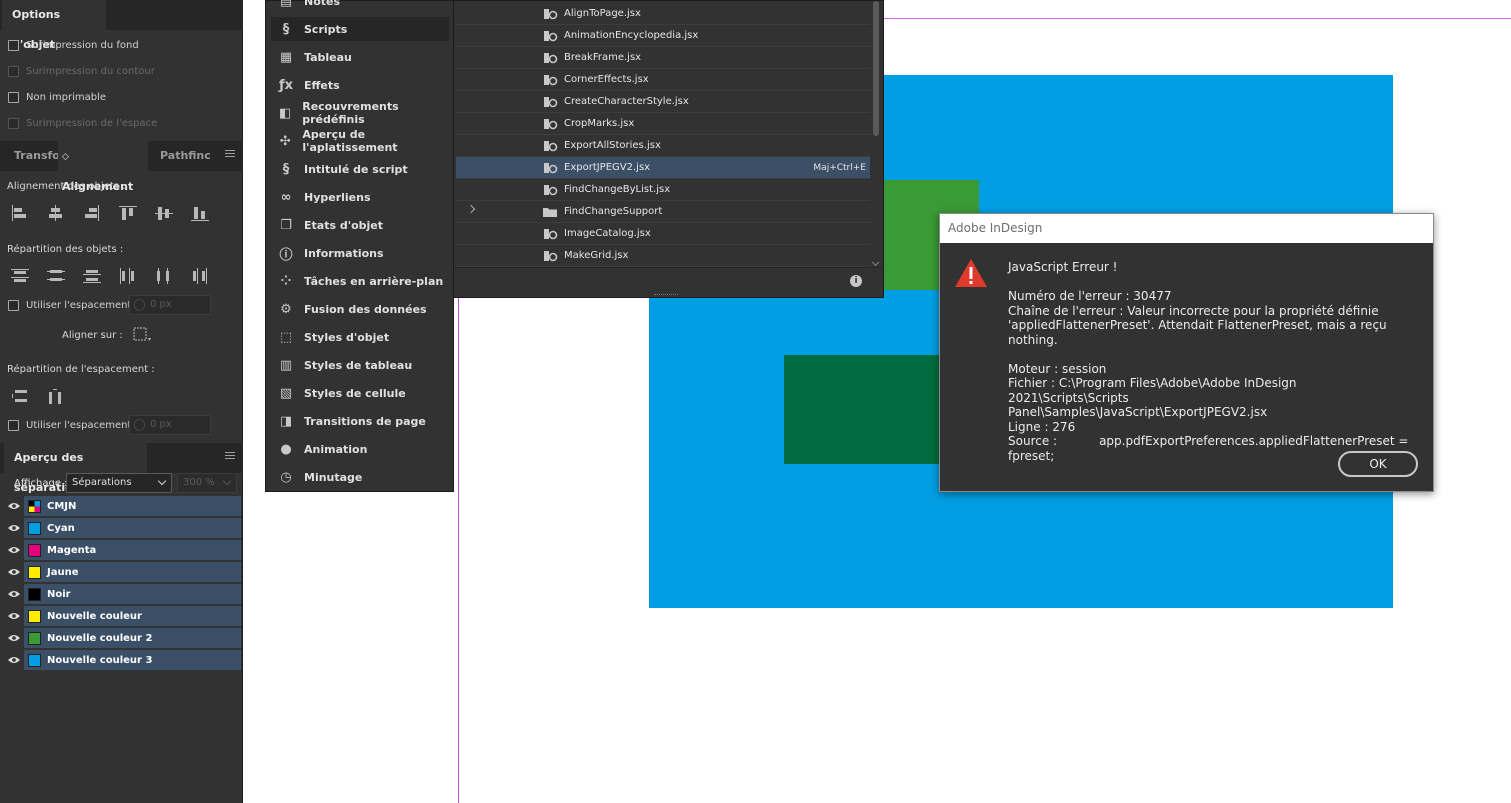 This screenshot has height=803, width=1511. Describe the element at coordinates (663, 14) in the screenshot. I see `script-row: AlignToPage.jsx` at that location.